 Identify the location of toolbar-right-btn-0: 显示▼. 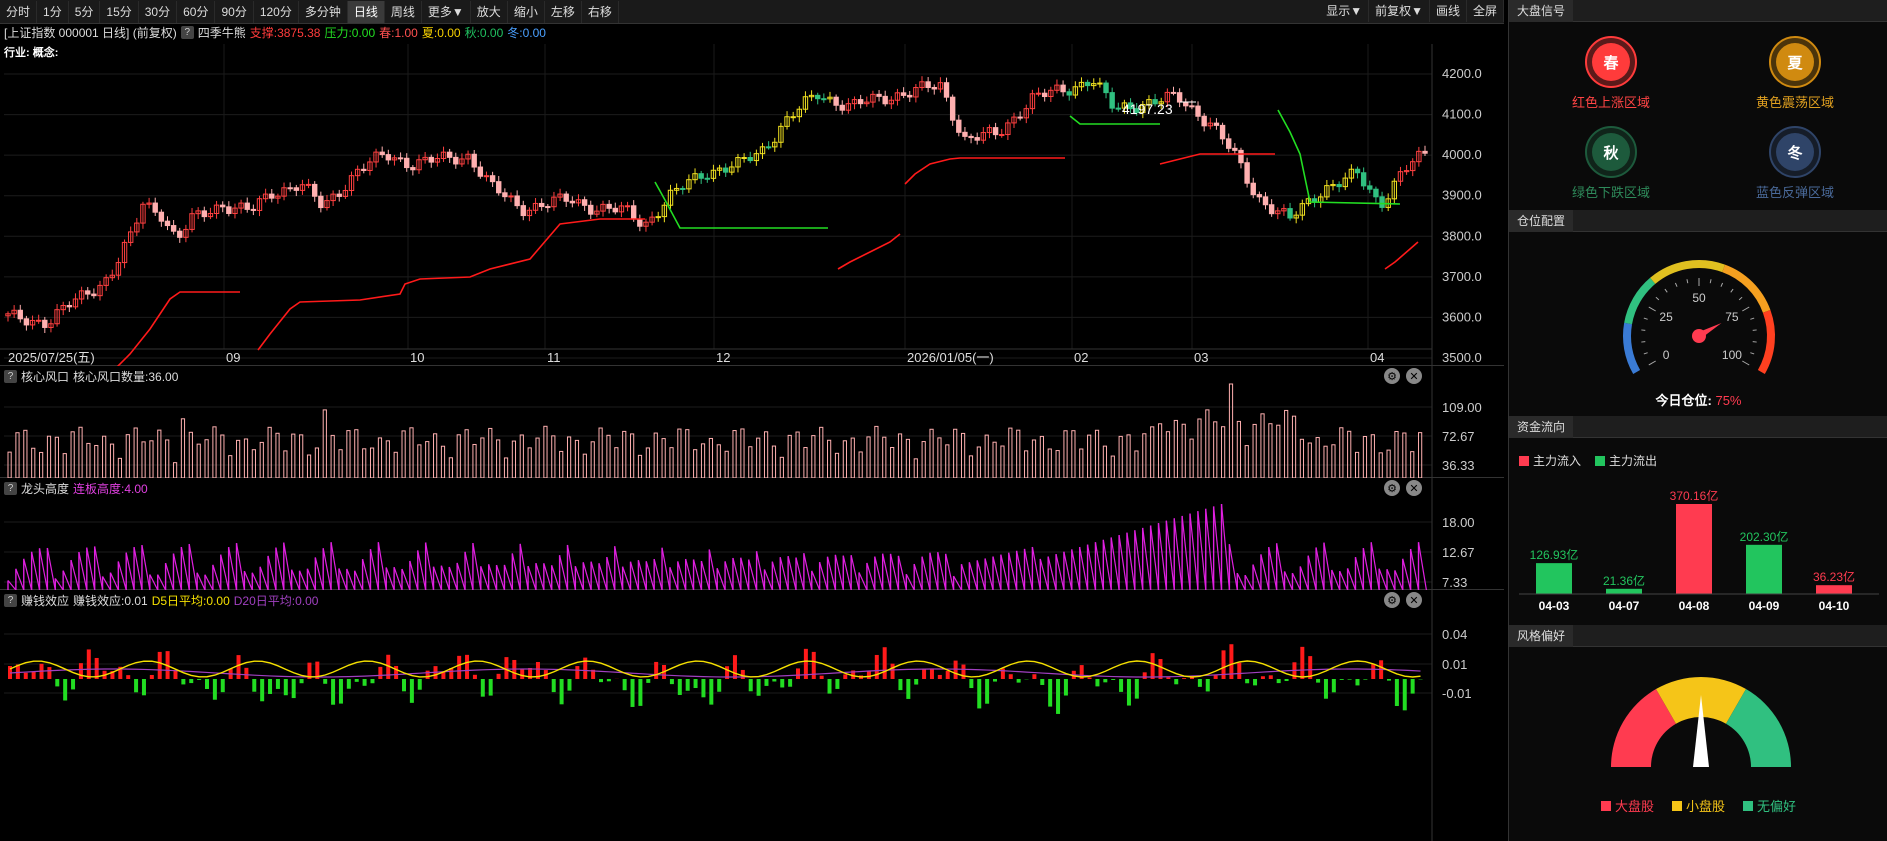
(1345, 11).